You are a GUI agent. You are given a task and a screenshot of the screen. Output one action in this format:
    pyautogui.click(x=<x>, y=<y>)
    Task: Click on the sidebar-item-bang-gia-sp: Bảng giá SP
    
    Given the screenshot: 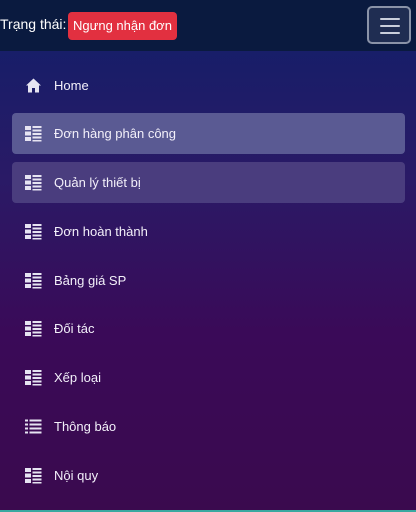 What is the action you would take?
    pyautogui.click(x=208, y=280)
    